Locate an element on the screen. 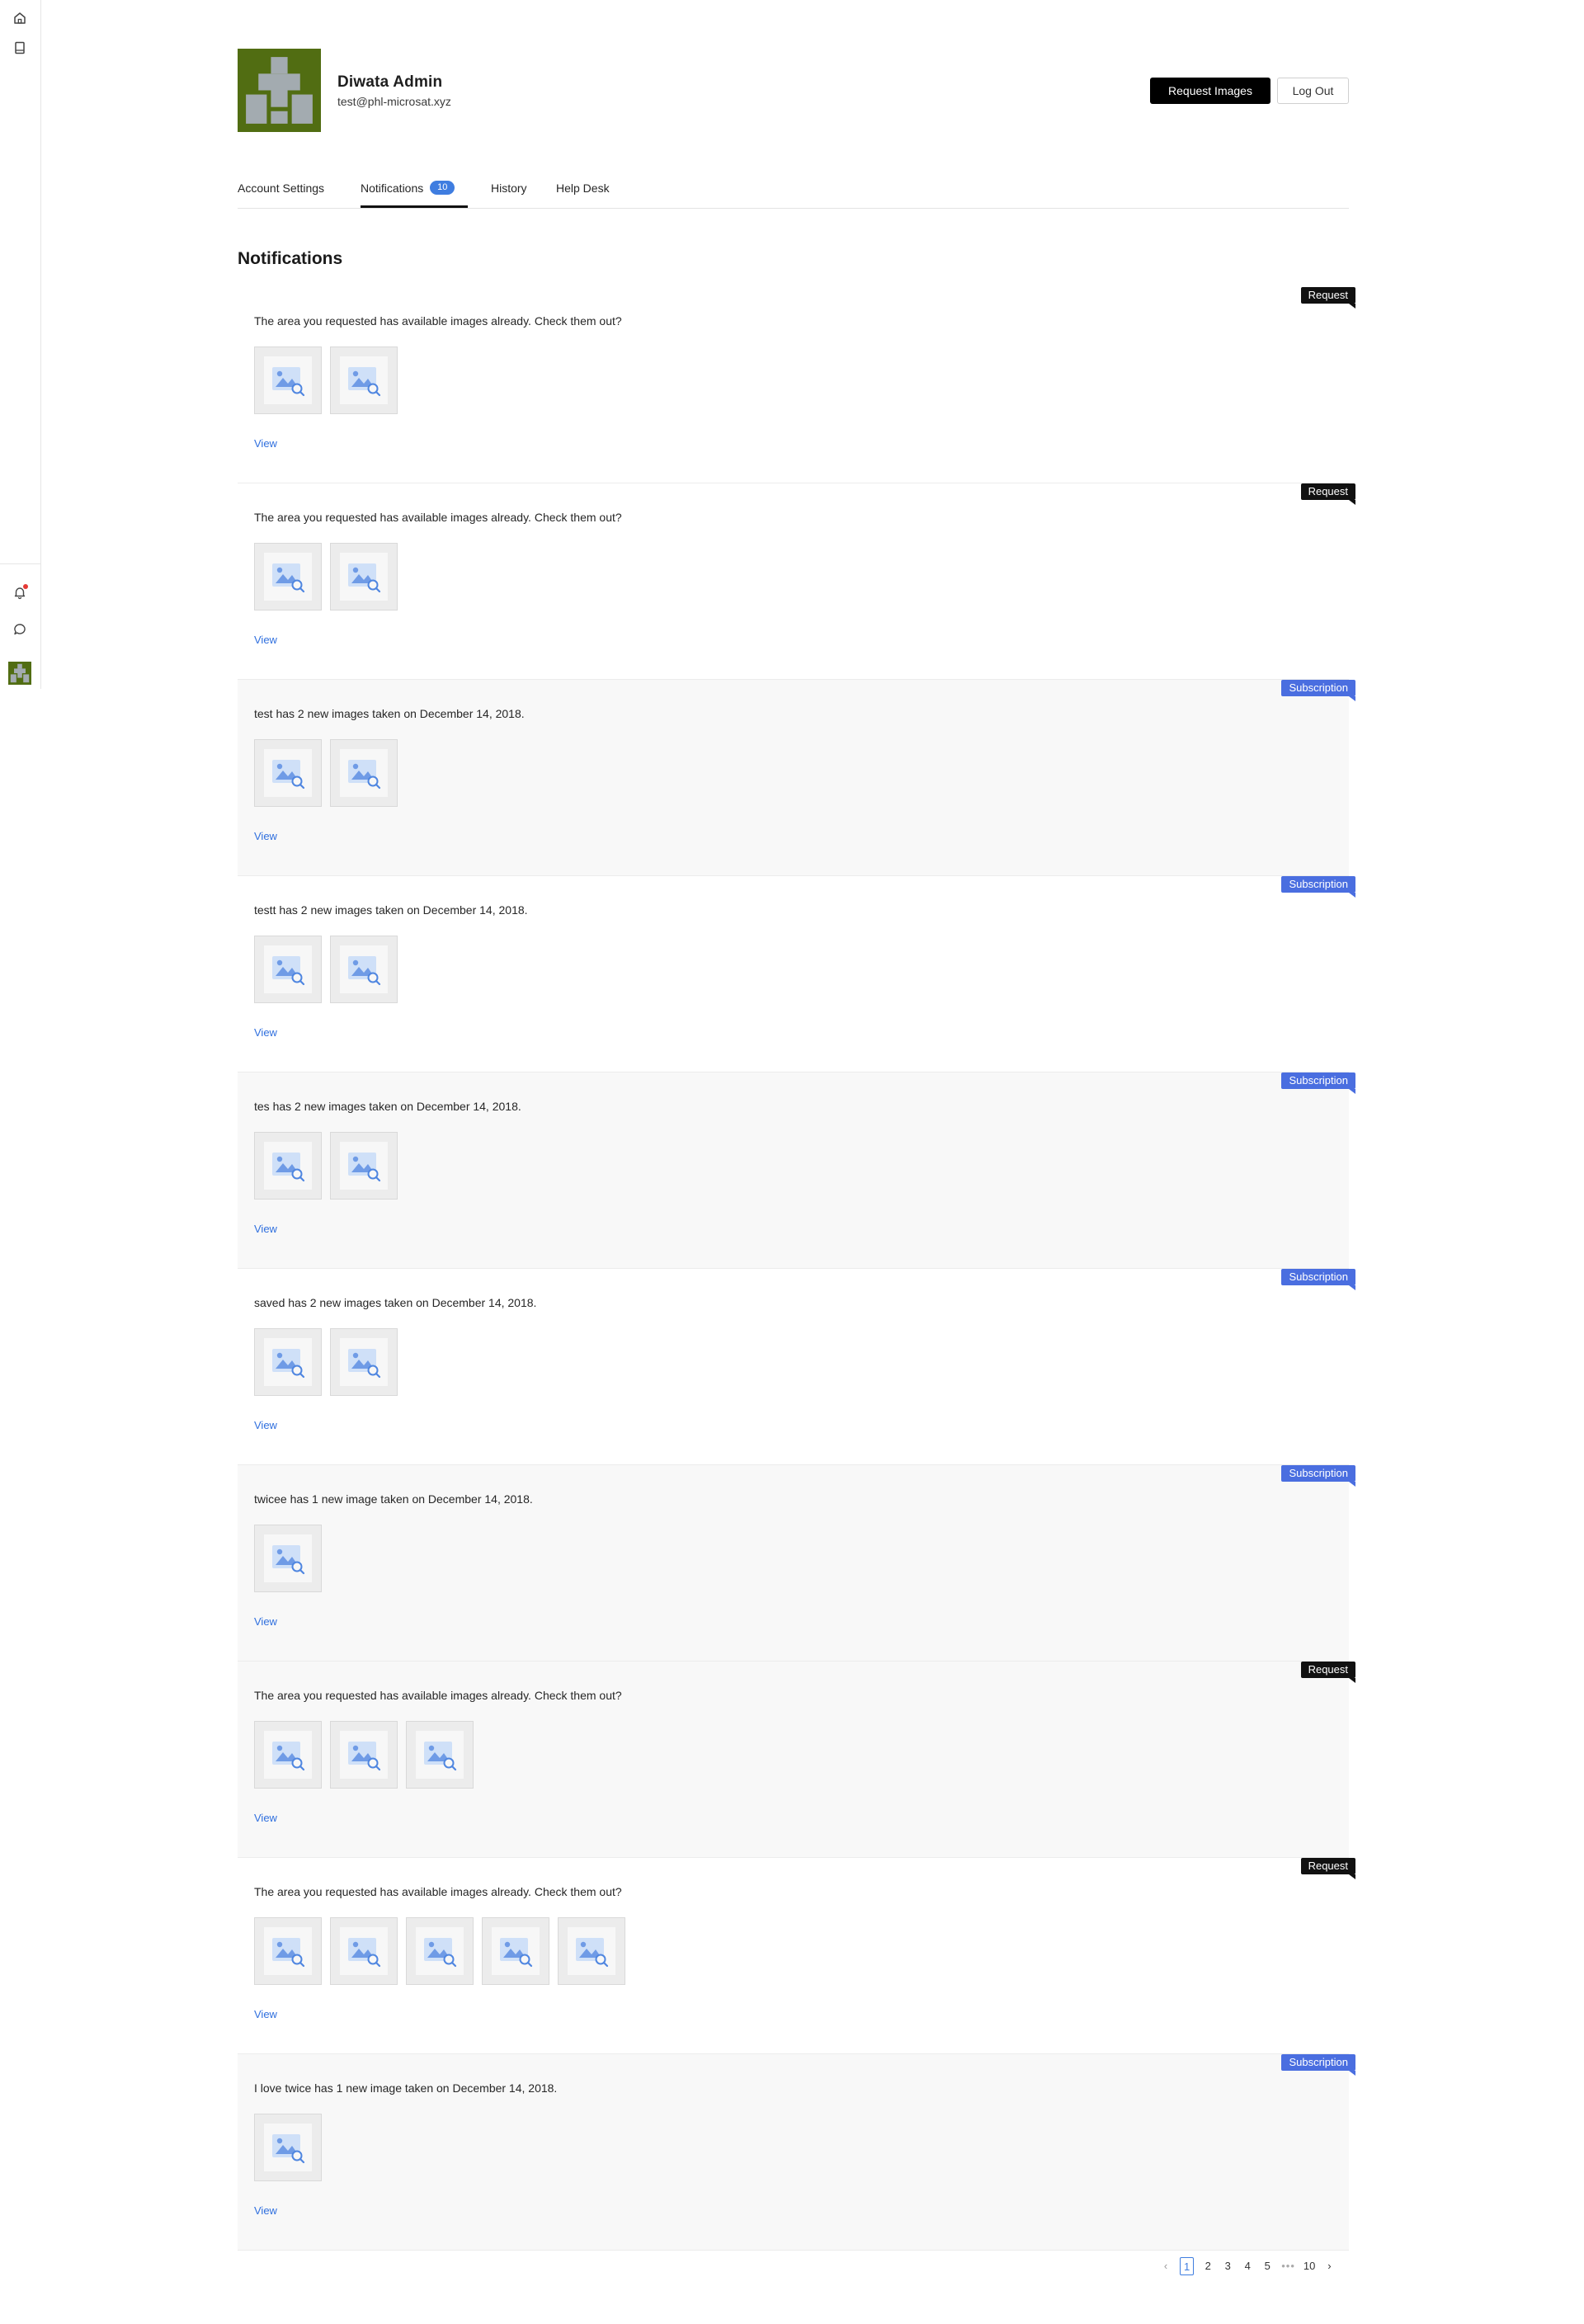  tab-label: History is located at coordinates (509, 188).